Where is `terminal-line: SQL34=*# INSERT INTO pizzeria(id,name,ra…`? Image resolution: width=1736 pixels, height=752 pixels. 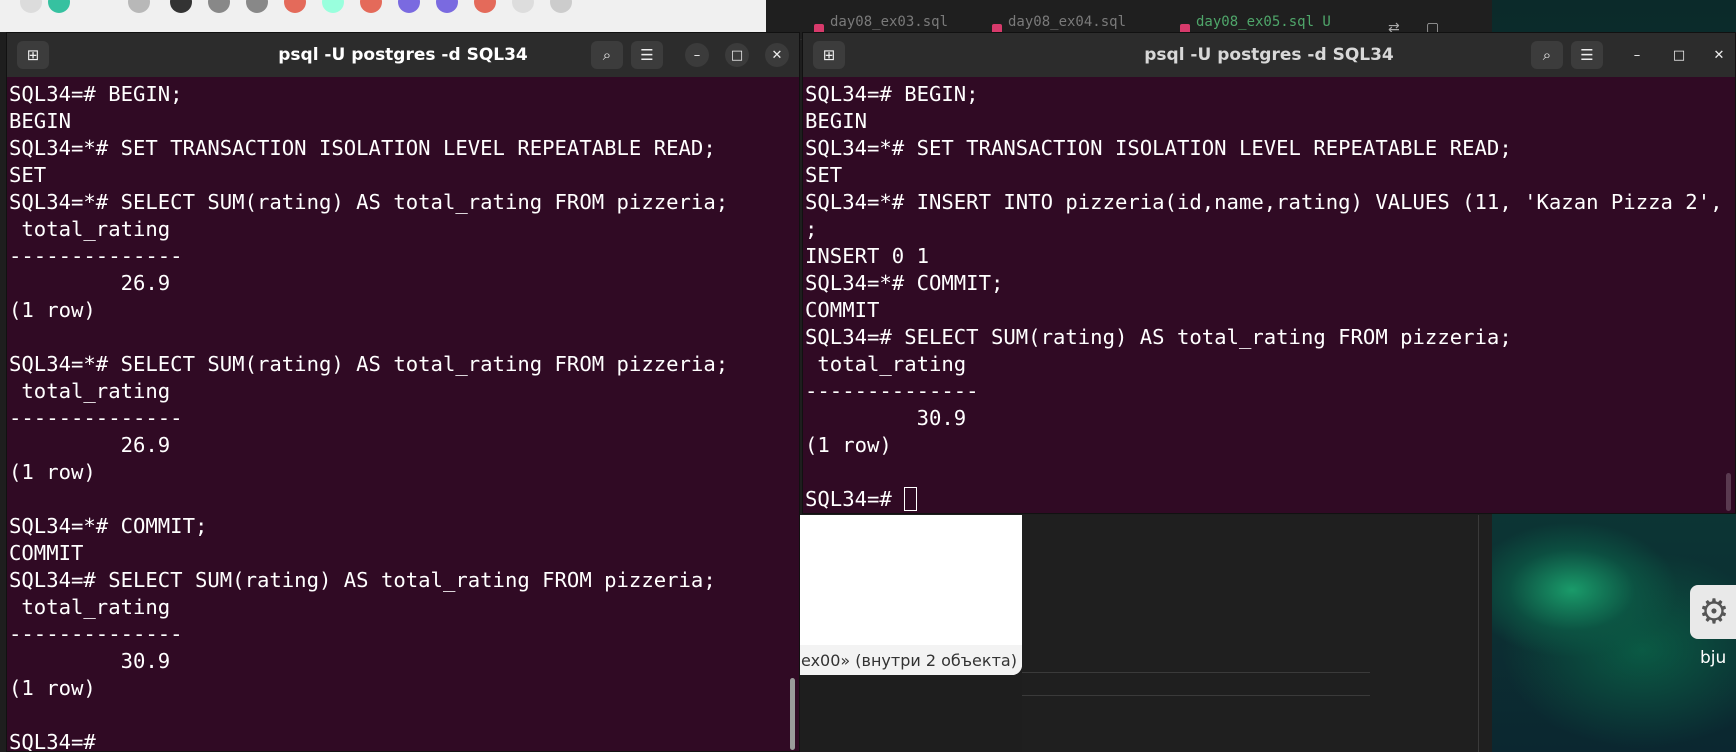 terminal-line: SQL34=*# INSERT INTO pizzeria(id,name,ra… is located at coordinates (1270, 202).